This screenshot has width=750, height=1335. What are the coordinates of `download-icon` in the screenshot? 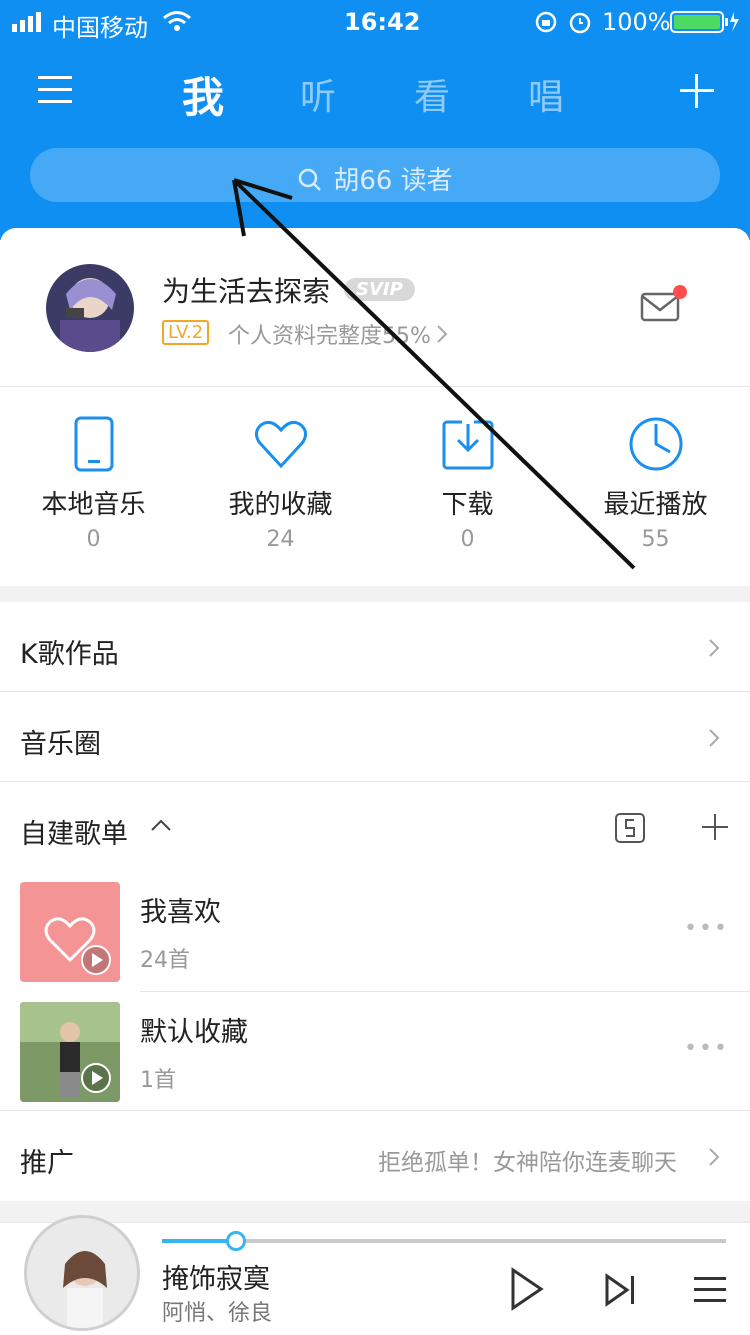 It's located at (467, 443).